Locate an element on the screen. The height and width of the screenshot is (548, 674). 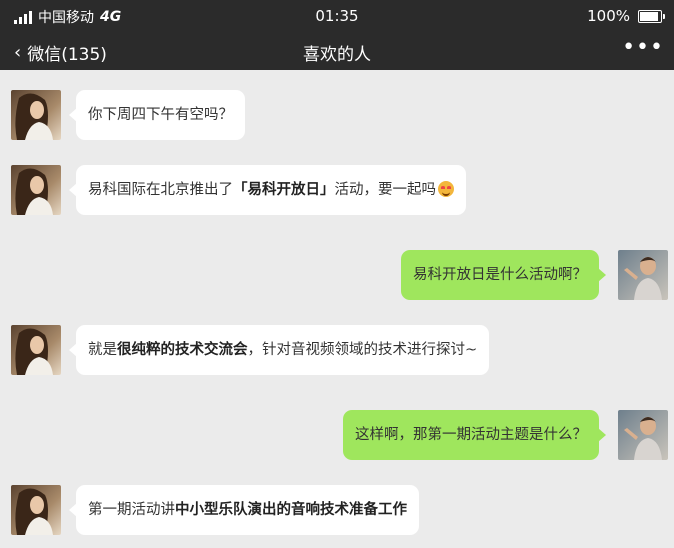
message-text: 易科国际在北京推出了 is located at coordinates (160, 190).